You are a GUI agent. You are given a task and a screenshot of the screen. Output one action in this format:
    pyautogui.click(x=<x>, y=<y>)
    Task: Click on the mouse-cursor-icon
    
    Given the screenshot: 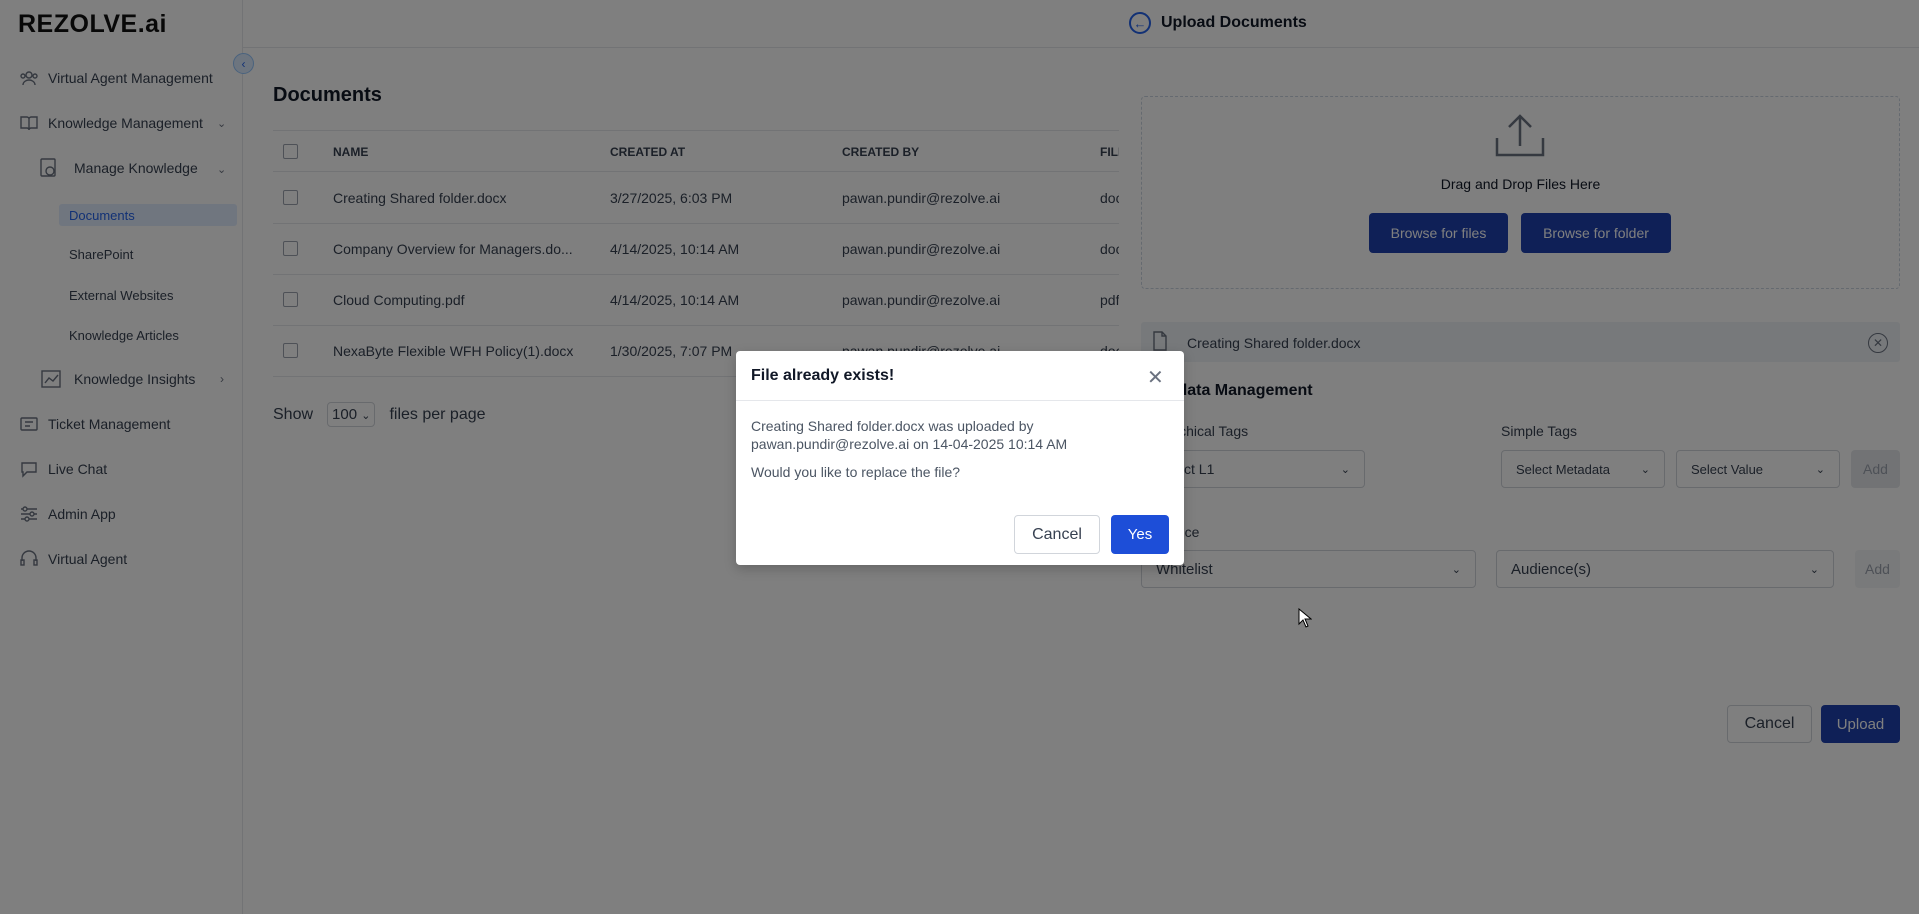 What is the action you would take?
    pyautogui.click(x=1305, y=620)
    